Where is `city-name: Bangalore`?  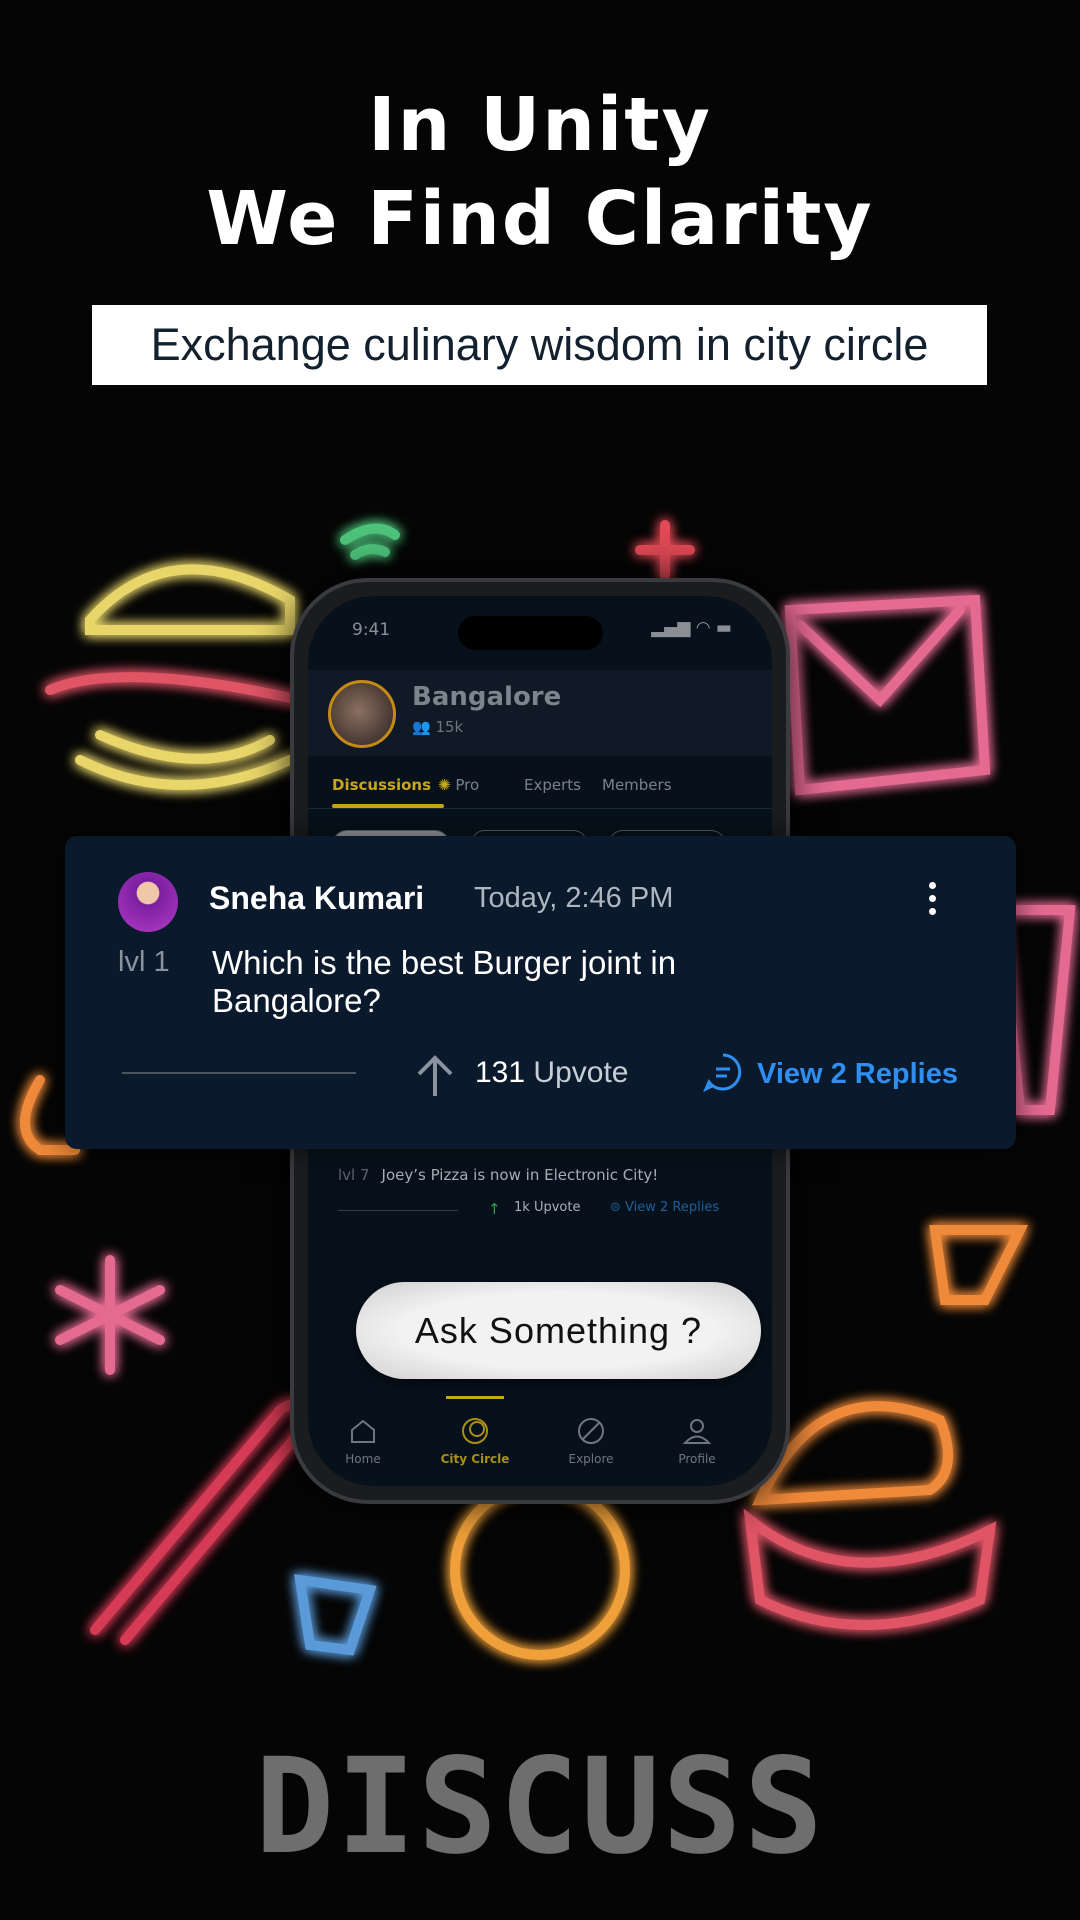 city-name: Bangalore is located at coordinates (487, 697).